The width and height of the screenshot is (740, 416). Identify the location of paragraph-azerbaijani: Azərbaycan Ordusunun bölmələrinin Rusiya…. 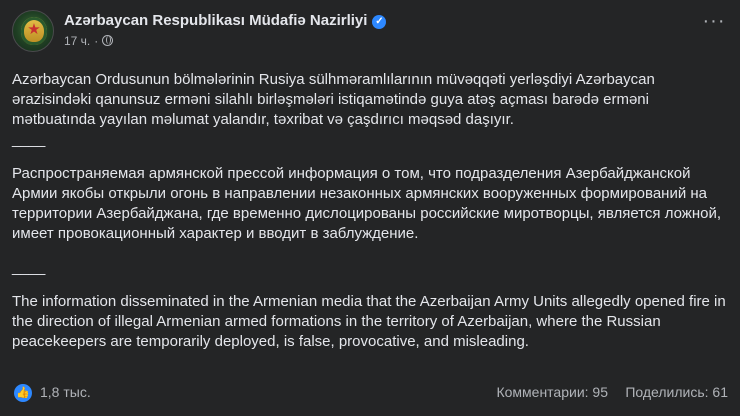
(333, 99).